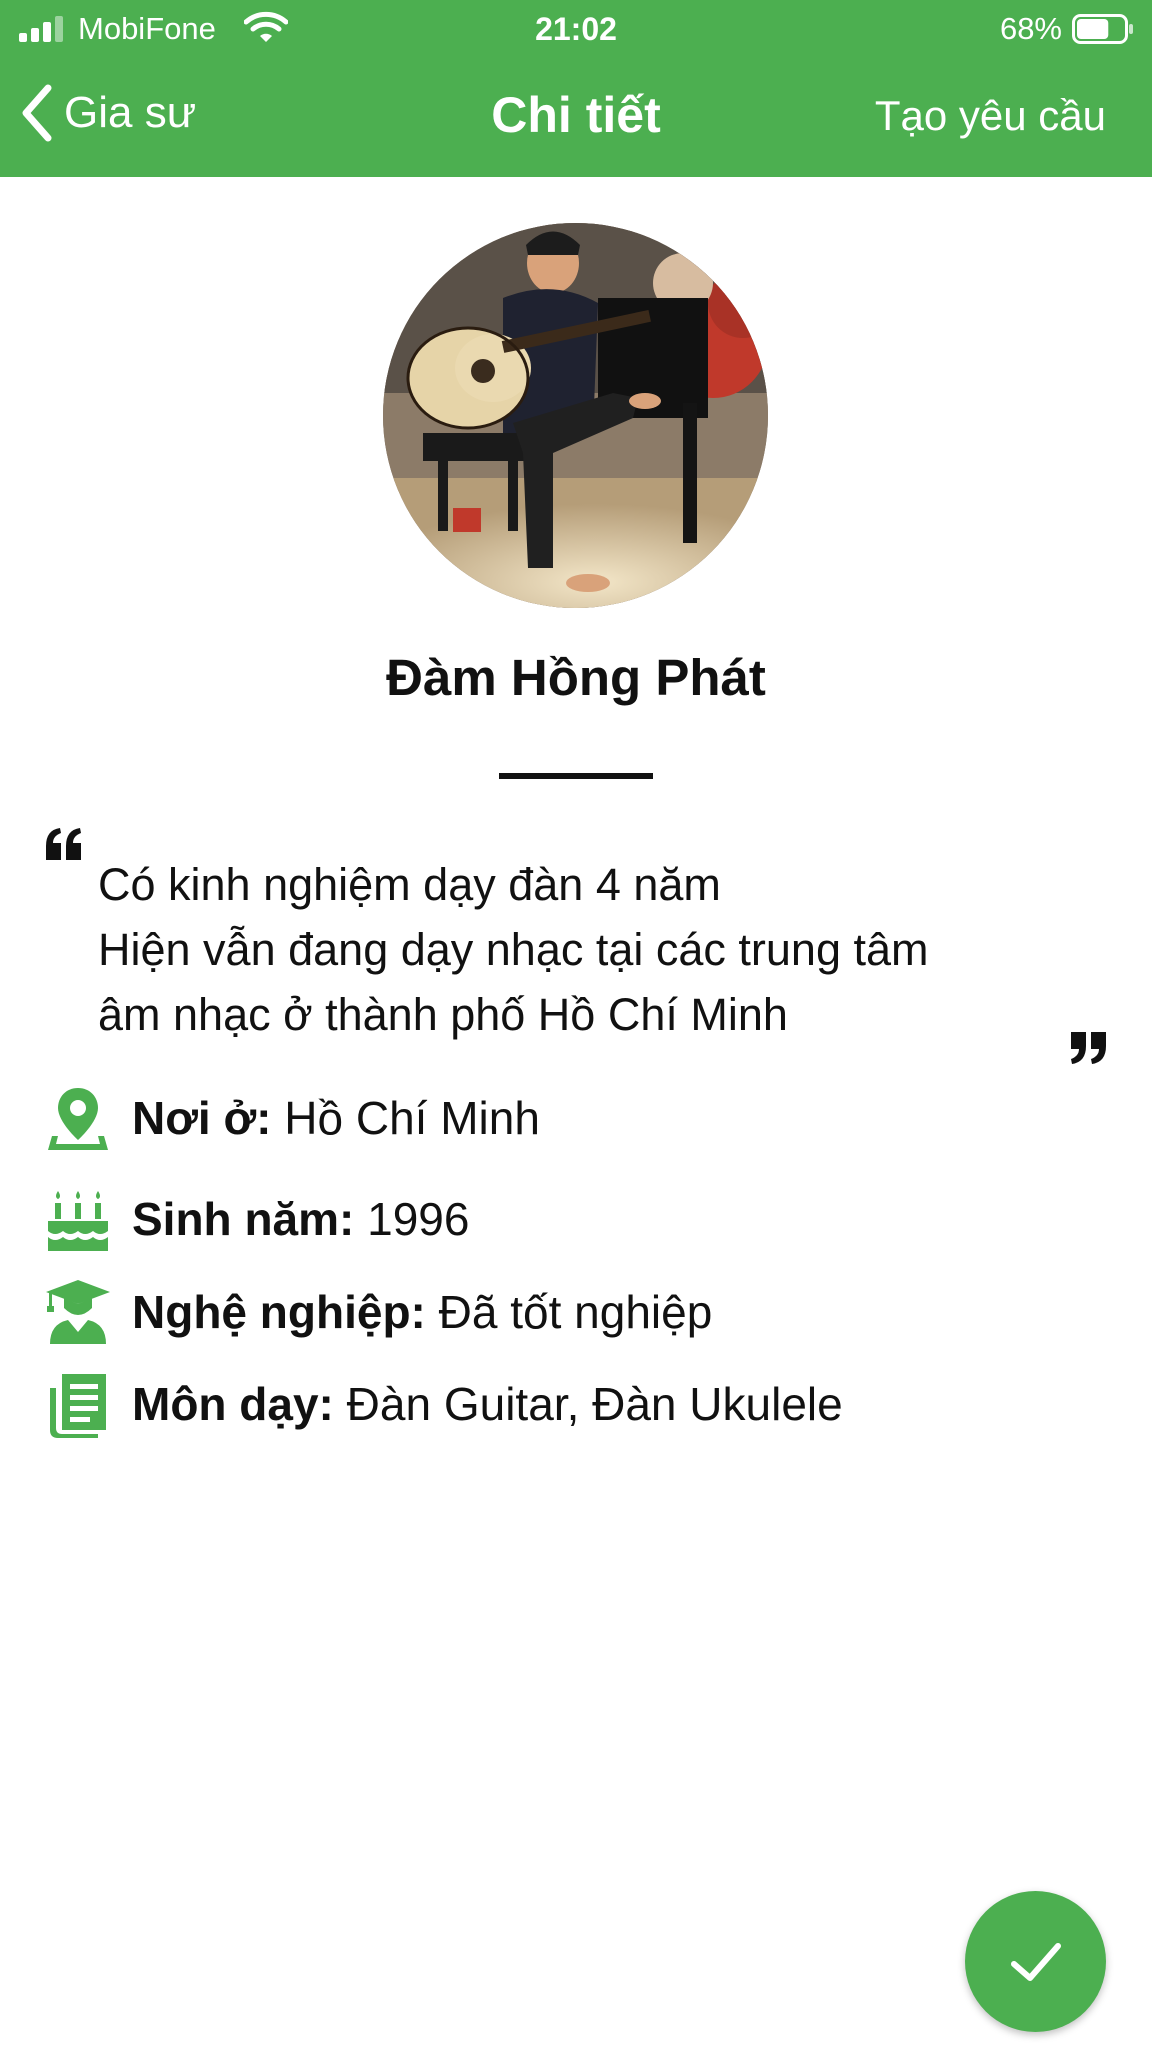 The image size is (1152, 2048). Describe the element at coordinates (279, 1312) in the screenshot. I see `info-label-occupation: Nghệ nghiệp:` at that location.